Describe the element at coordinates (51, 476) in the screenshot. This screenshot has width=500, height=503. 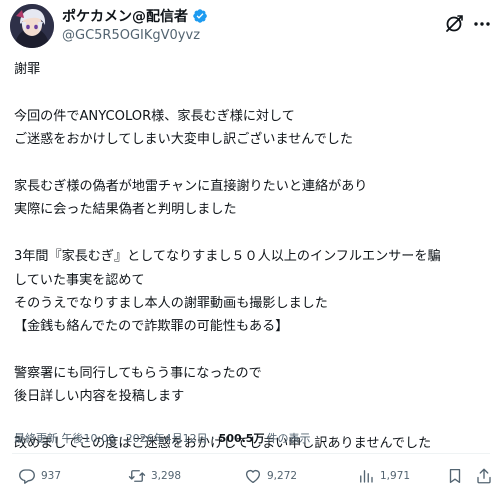
I see `reply-count: 937` at that location.